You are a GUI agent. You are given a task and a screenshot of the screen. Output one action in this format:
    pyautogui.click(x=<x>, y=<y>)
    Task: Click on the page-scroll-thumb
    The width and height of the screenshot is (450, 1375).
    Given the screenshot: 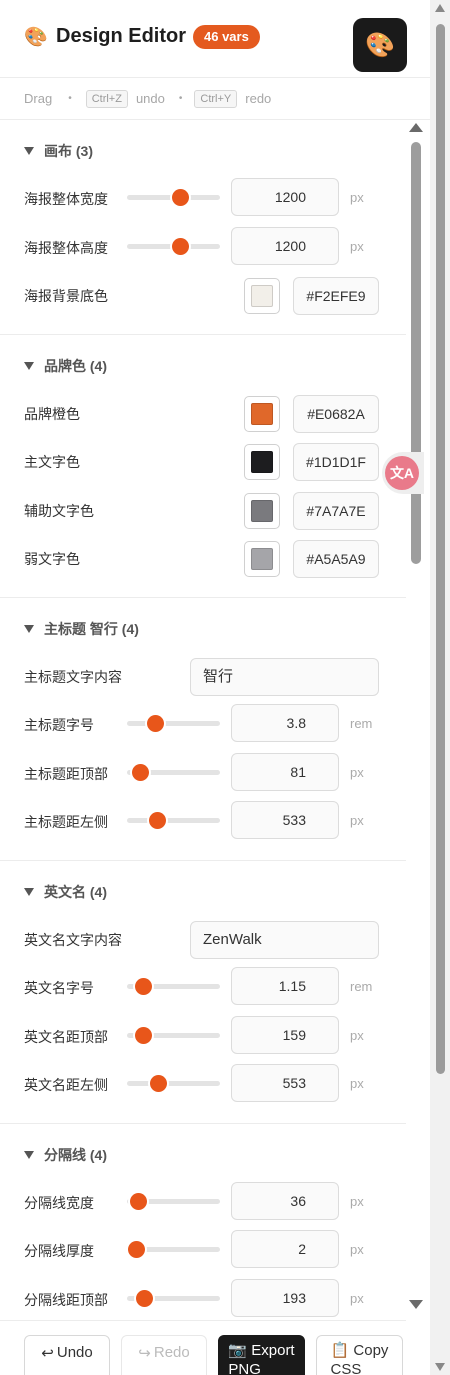 What is the action you would take?
    pyautogui.click(x=440, y=549)
    